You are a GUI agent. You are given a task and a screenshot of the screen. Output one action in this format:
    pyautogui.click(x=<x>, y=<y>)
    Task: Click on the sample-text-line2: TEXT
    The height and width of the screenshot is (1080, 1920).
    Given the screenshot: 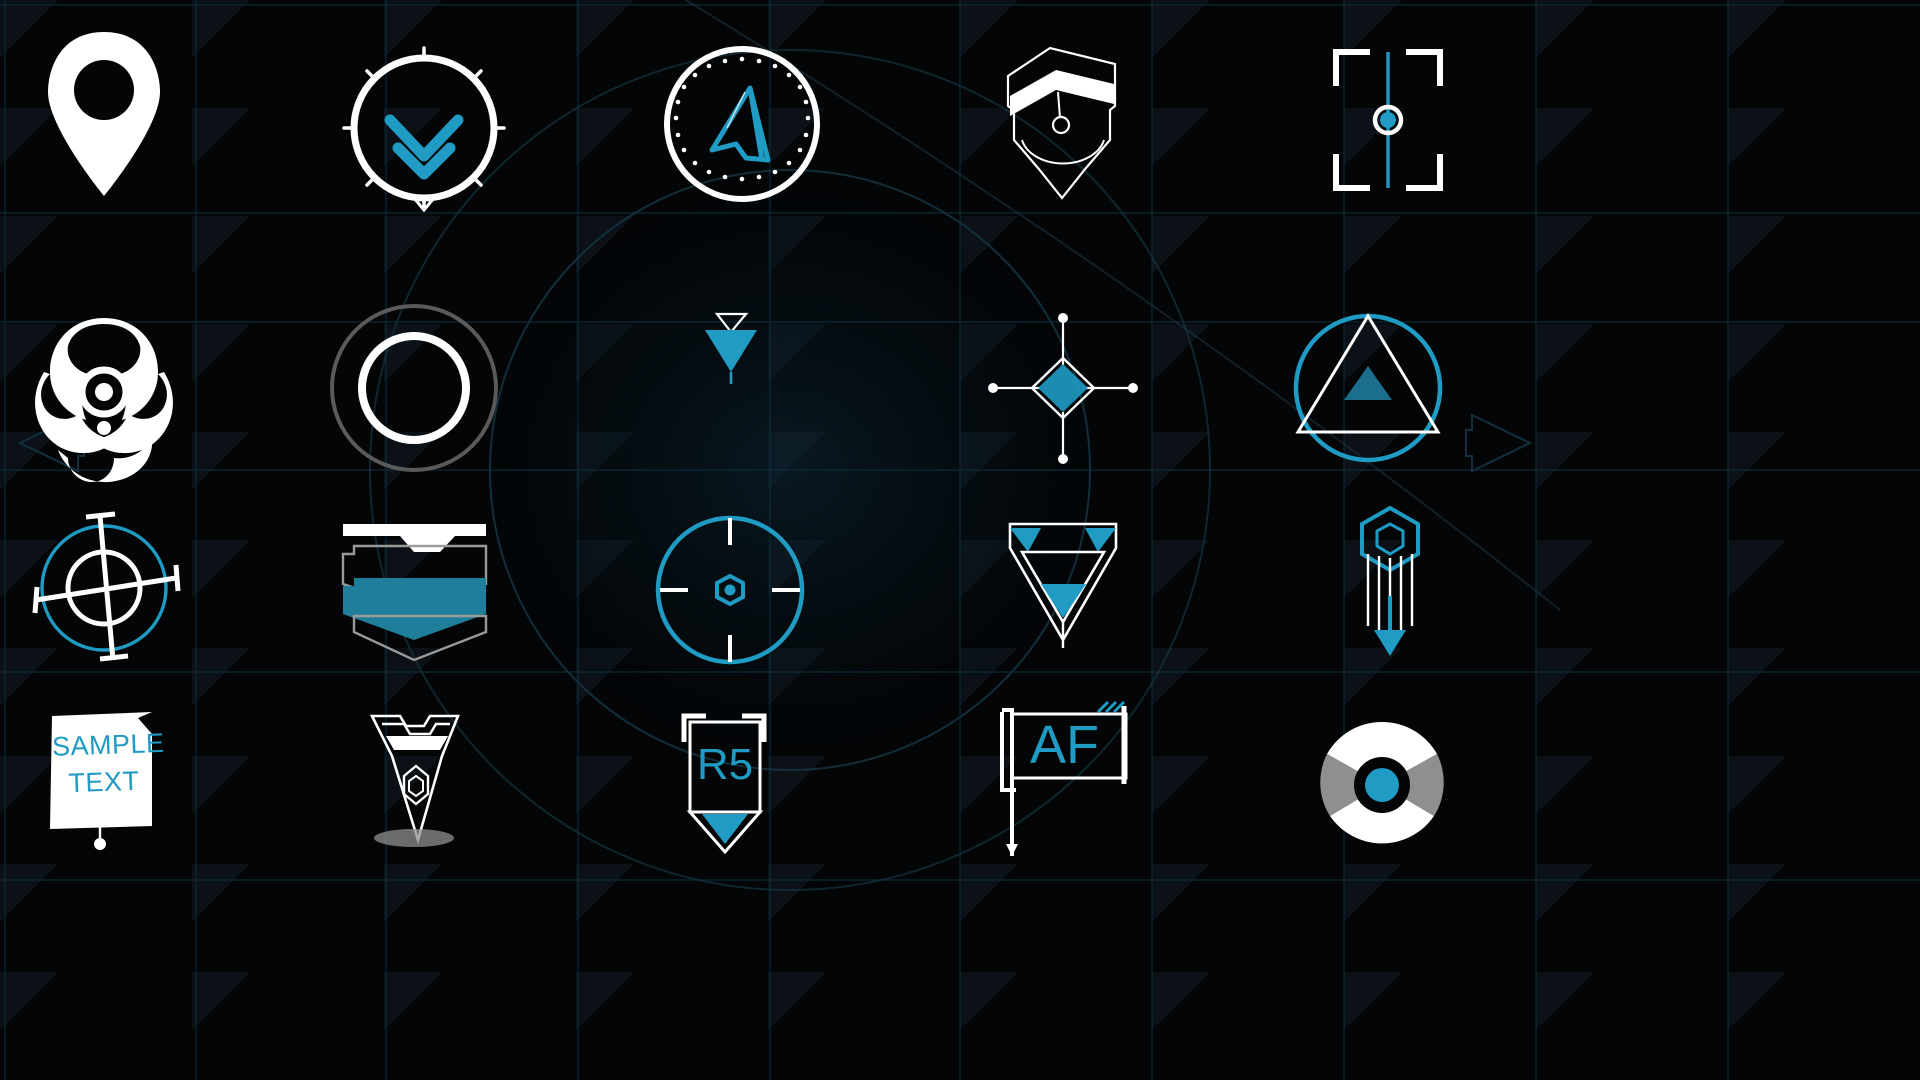 What is the action you would take?
    pyautogui.click(x=103, y=782)
    